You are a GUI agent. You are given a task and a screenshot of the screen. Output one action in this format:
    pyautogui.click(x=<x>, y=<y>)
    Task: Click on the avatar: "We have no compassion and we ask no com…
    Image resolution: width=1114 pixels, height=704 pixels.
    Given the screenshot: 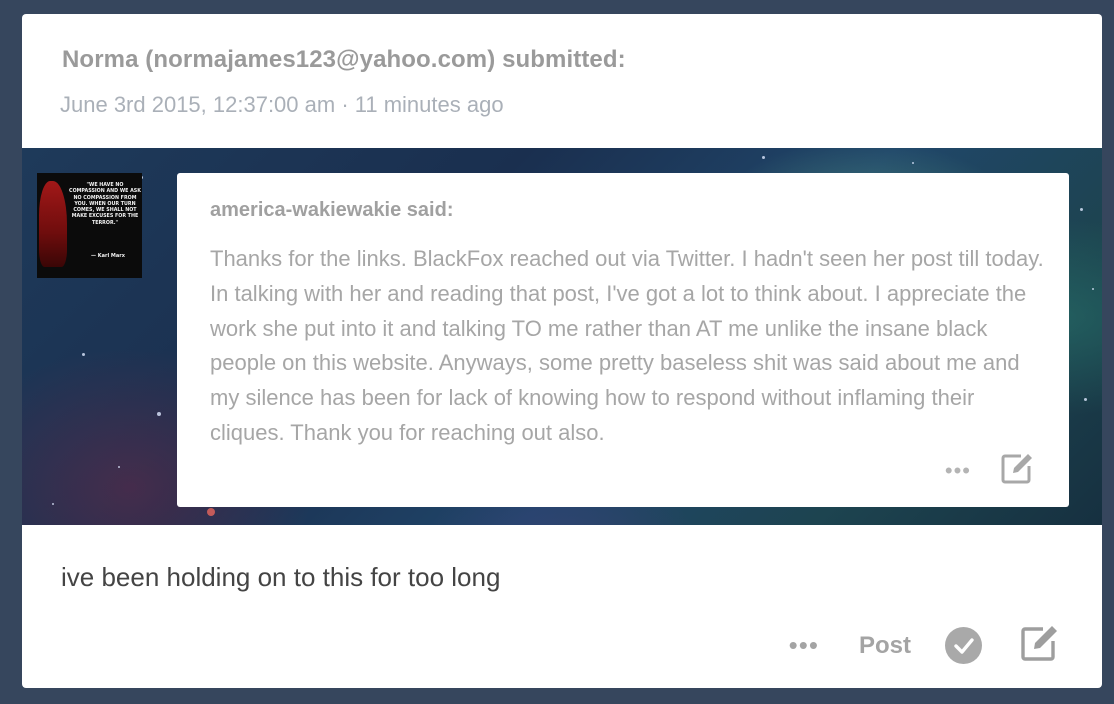 What is the action you would take?
    pyautogui.click(x=89, y=225)
    